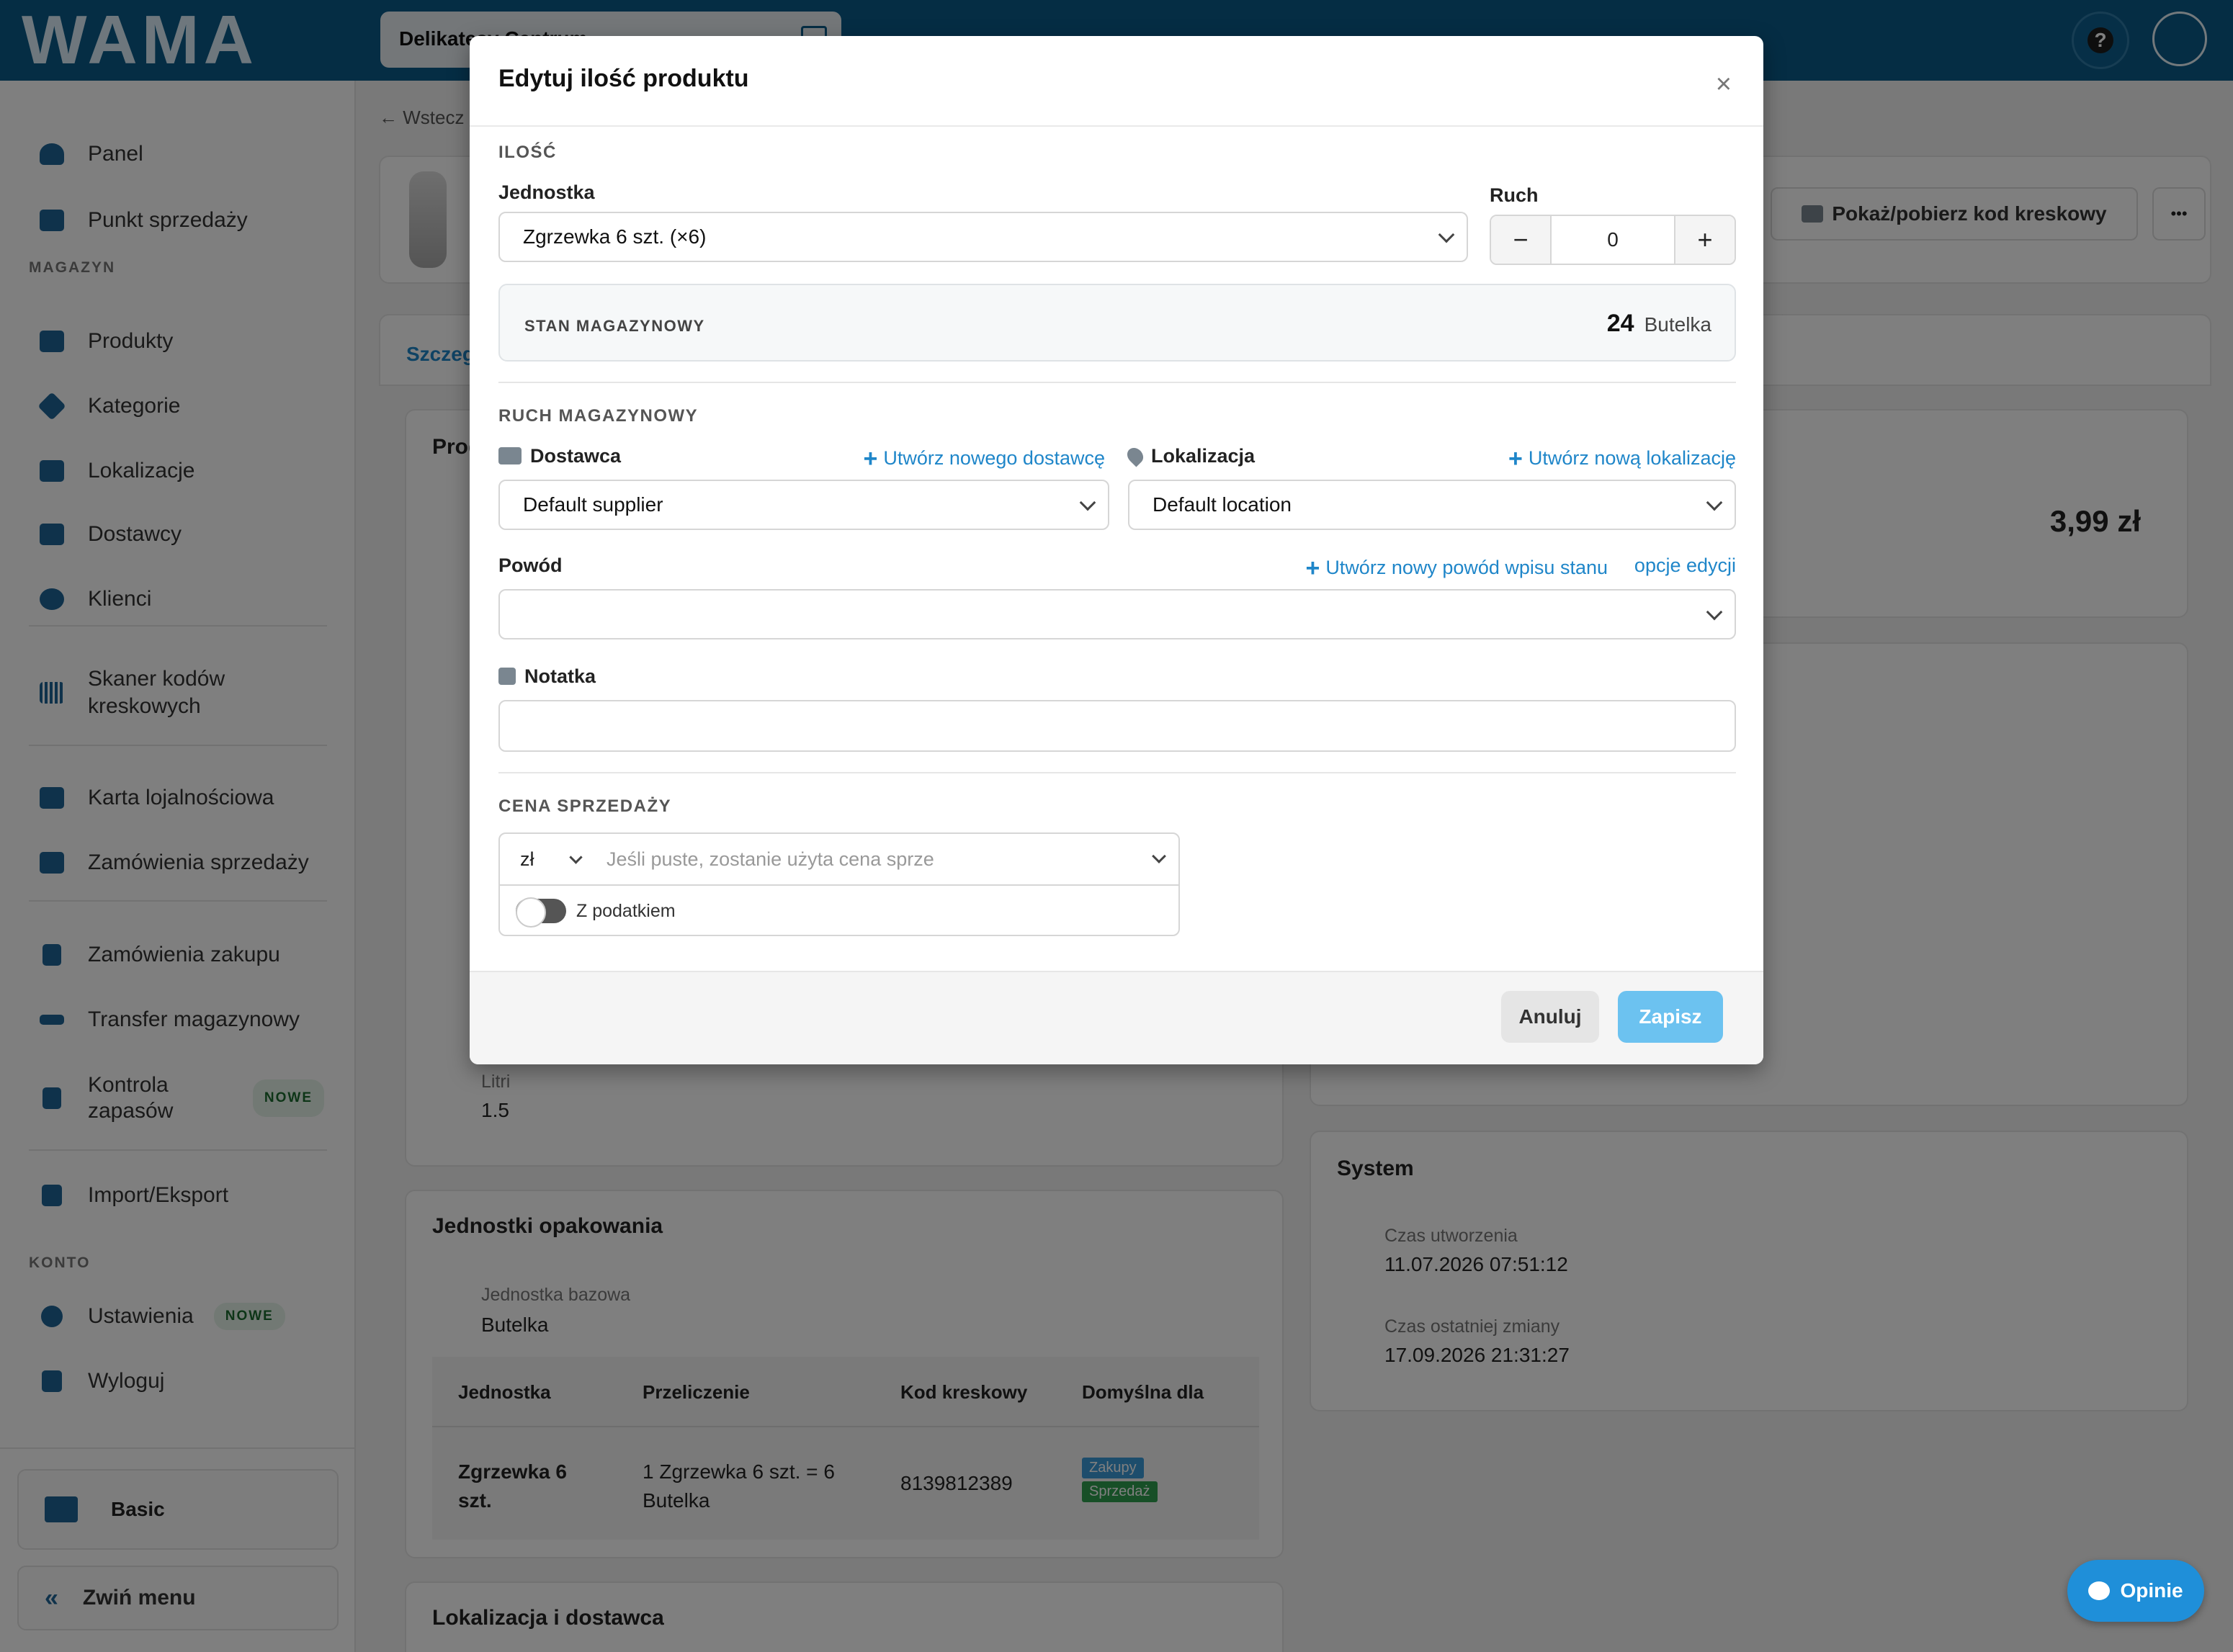  I want to click on supplier-select: Default supplier, so click(803, 505).